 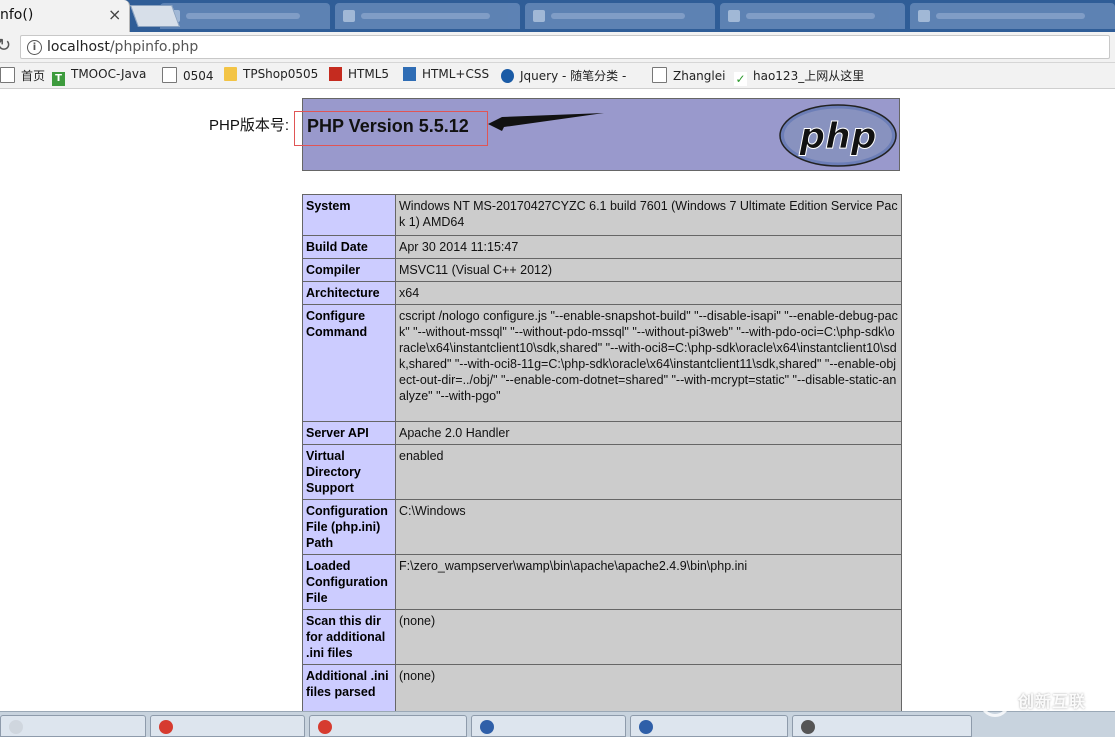 I want to click on row-key: Compiler, so click(x=349, y=270).